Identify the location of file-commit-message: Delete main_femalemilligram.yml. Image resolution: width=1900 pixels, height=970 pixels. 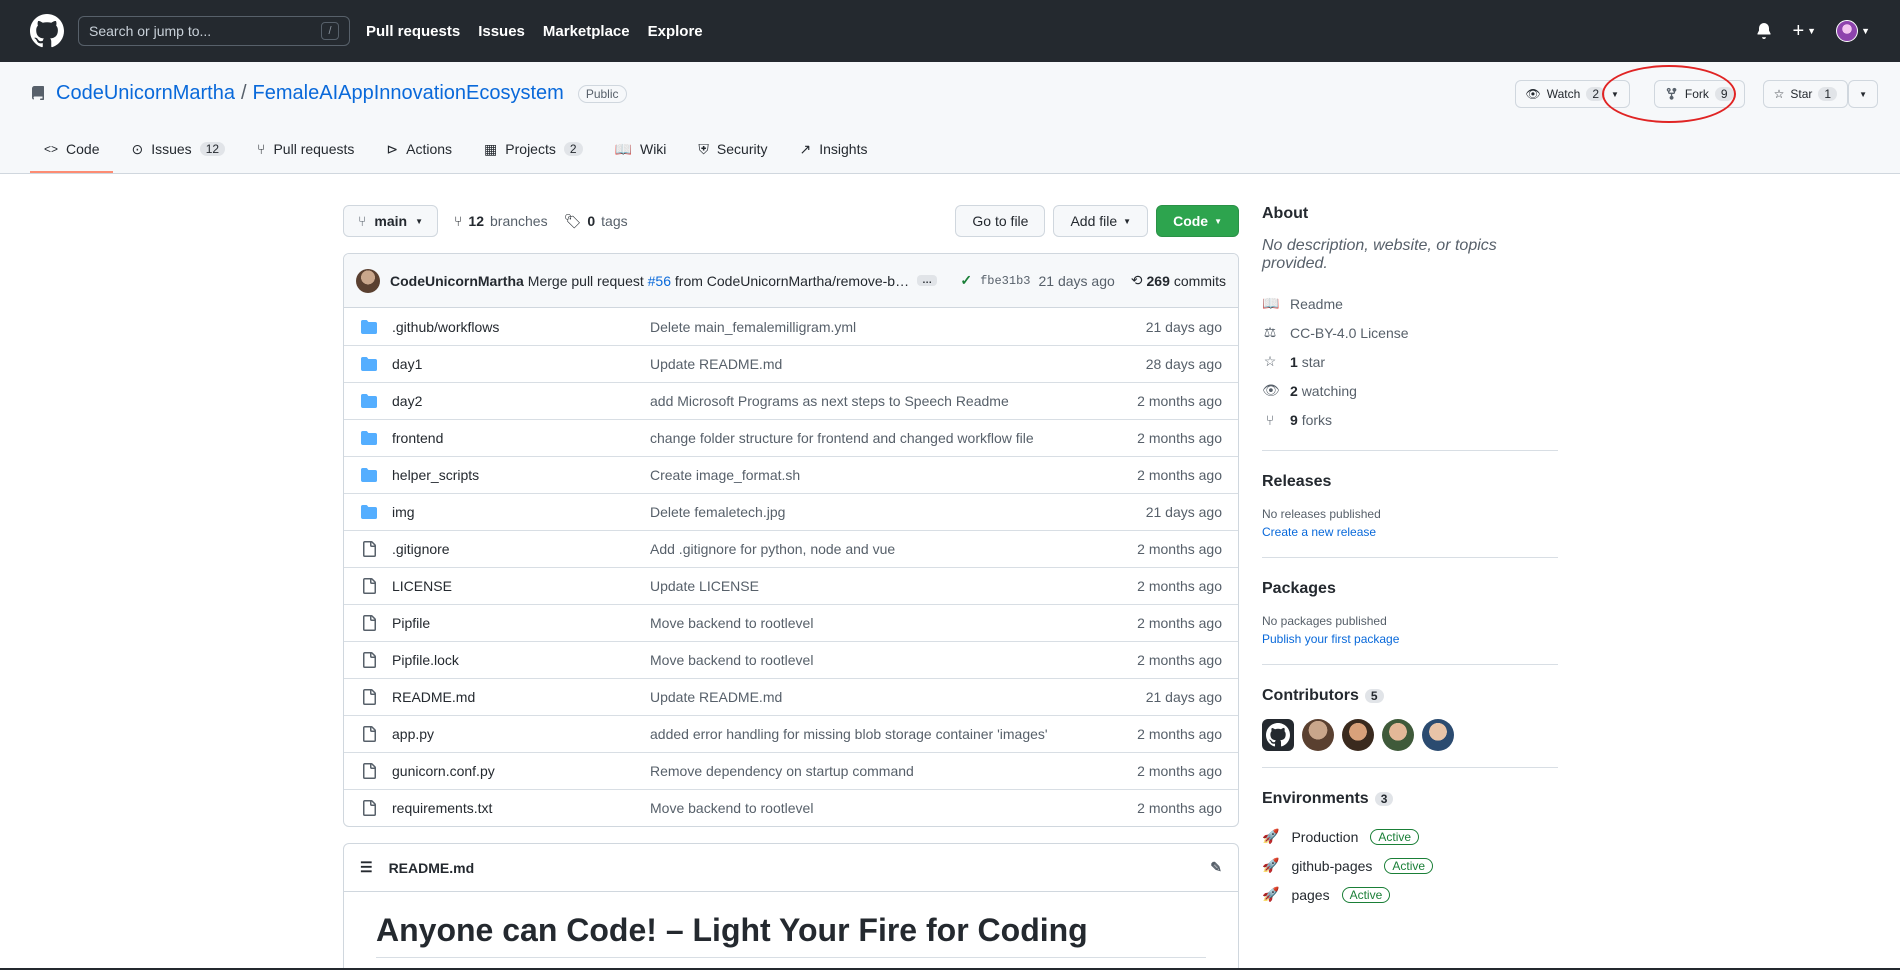
(876, 327).